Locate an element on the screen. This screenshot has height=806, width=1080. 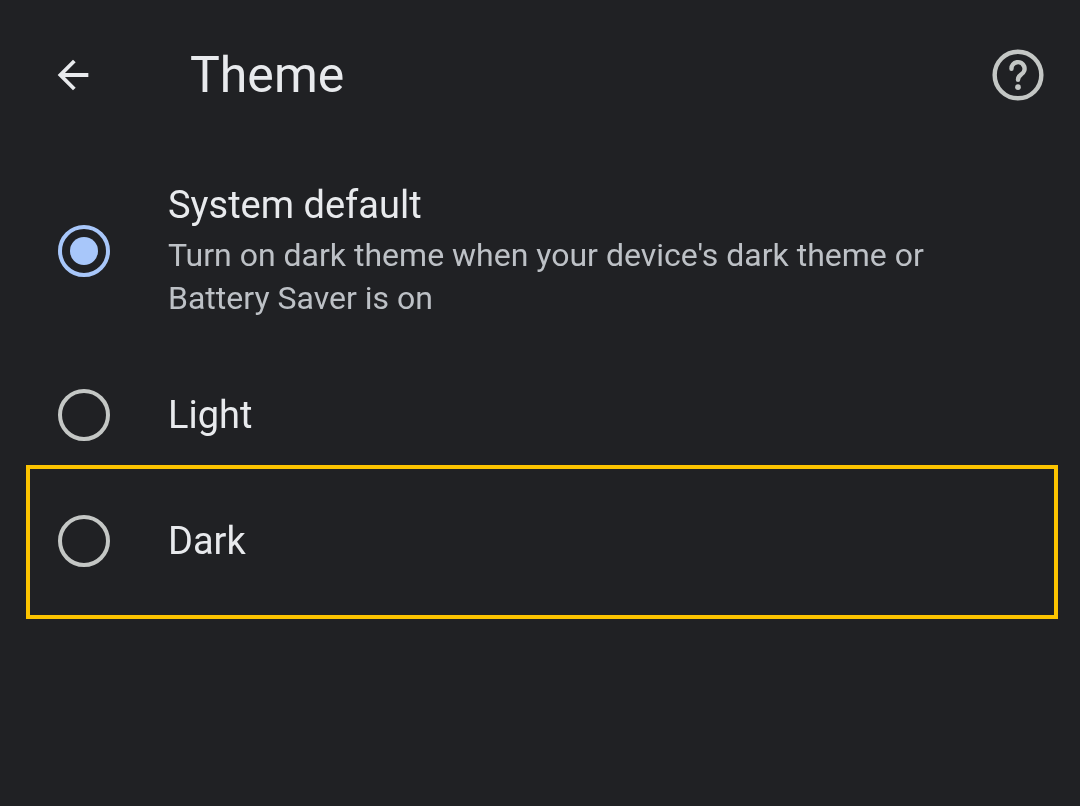
page-title: Theme is located at coordinates (268, 75).